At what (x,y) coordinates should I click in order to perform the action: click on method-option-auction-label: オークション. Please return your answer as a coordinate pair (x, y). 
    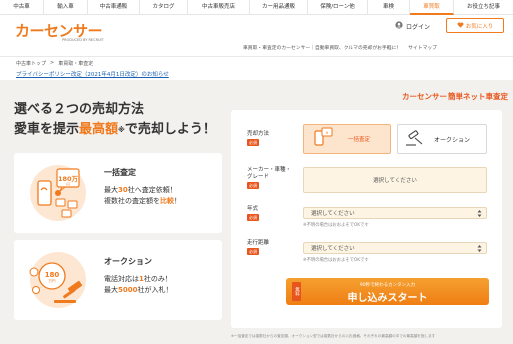
    Looking at the image, I should click on (452, 140).